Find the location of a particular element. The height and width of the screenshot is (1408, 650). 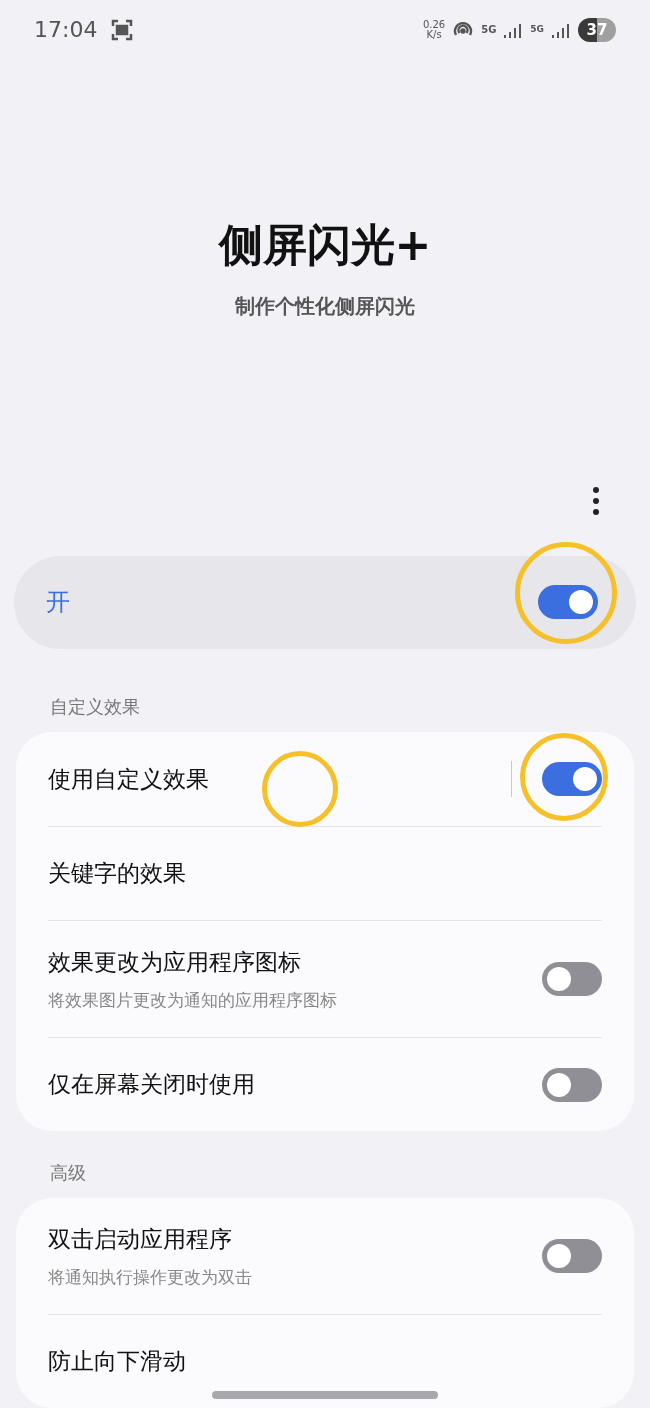

section-header: 自定义效果 is located at coordinates (95, 707).